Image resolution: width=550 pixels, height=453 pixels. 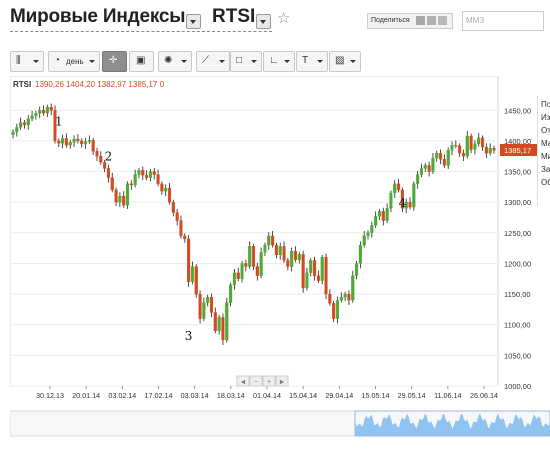 What do you see at coordinates (213, 61) in the screenshot?
I see `line-draw-button: ⟋` at bounding box center [213, 61].